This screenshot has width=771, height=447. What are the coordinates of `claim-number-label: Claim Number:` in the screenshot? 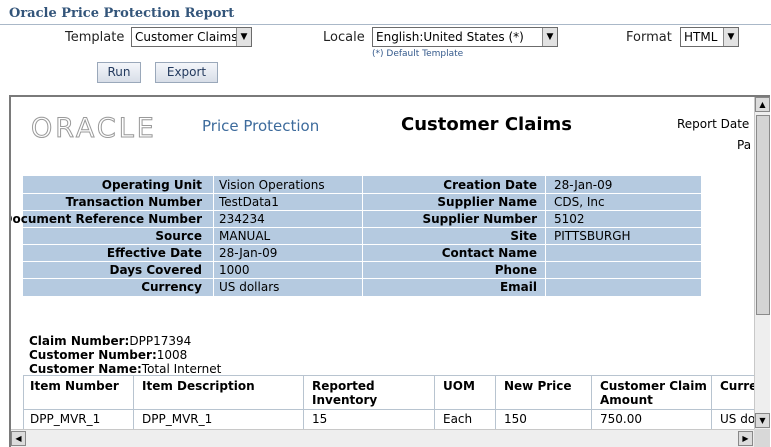 It's located at (79, 341).